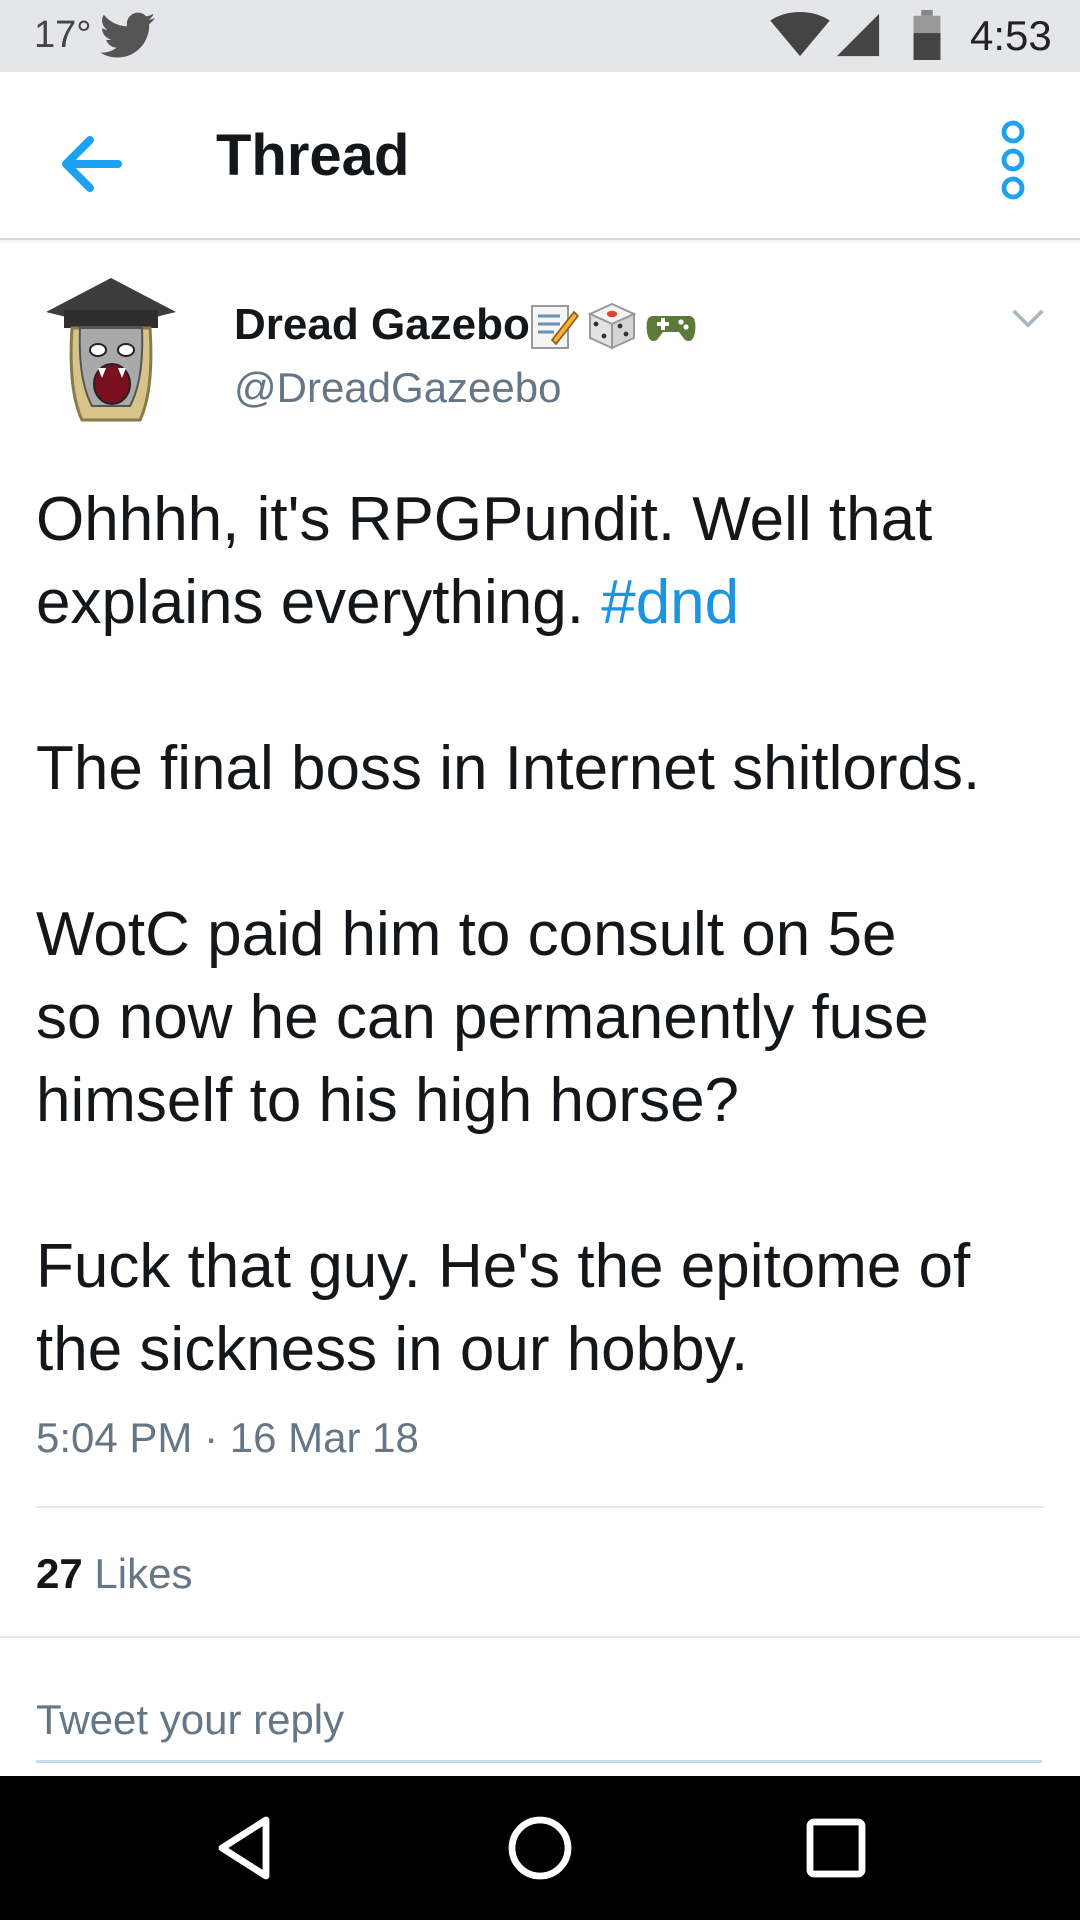 This screenshot has height=1920, width=1080. Describe the element at coordinates (227, 1437) in the screenshot. I see `tweet-timestamp: 5:04 PM · 16 Mar 18` at that location.